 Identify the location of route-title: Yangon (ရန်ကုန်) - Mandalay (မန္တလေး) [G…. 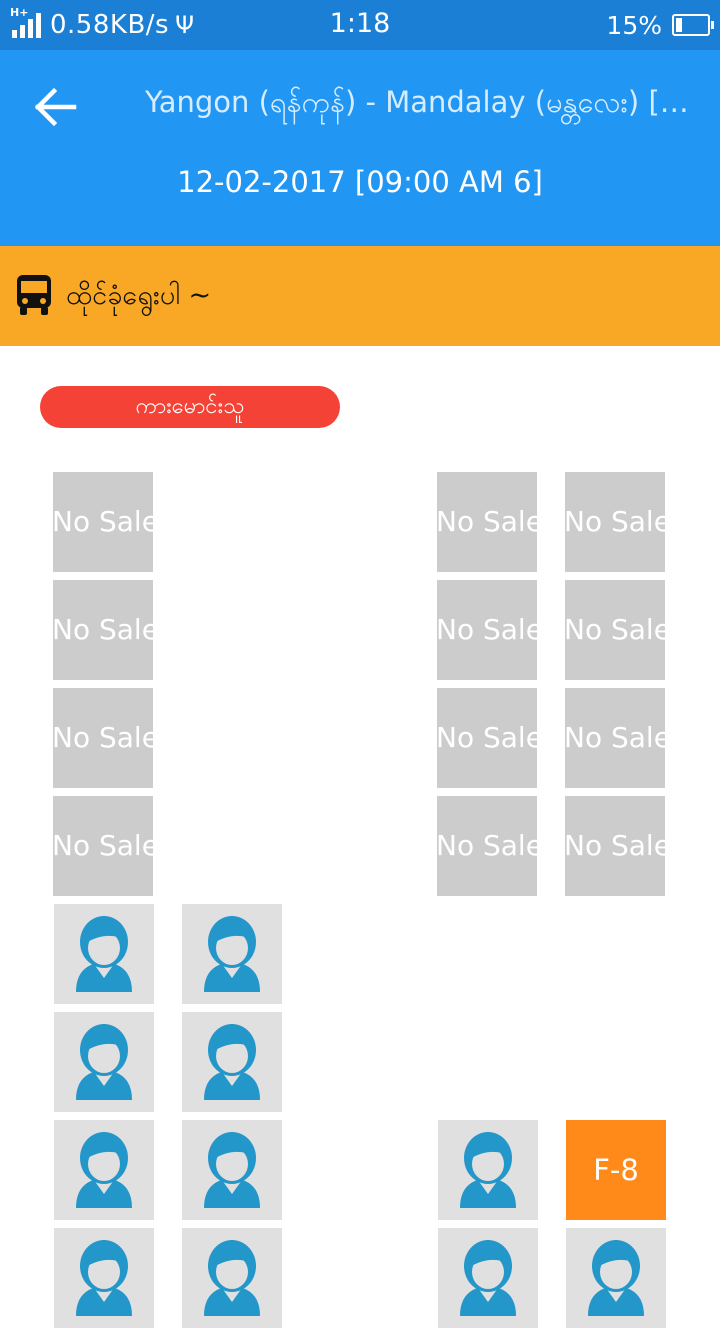
(422, 102).